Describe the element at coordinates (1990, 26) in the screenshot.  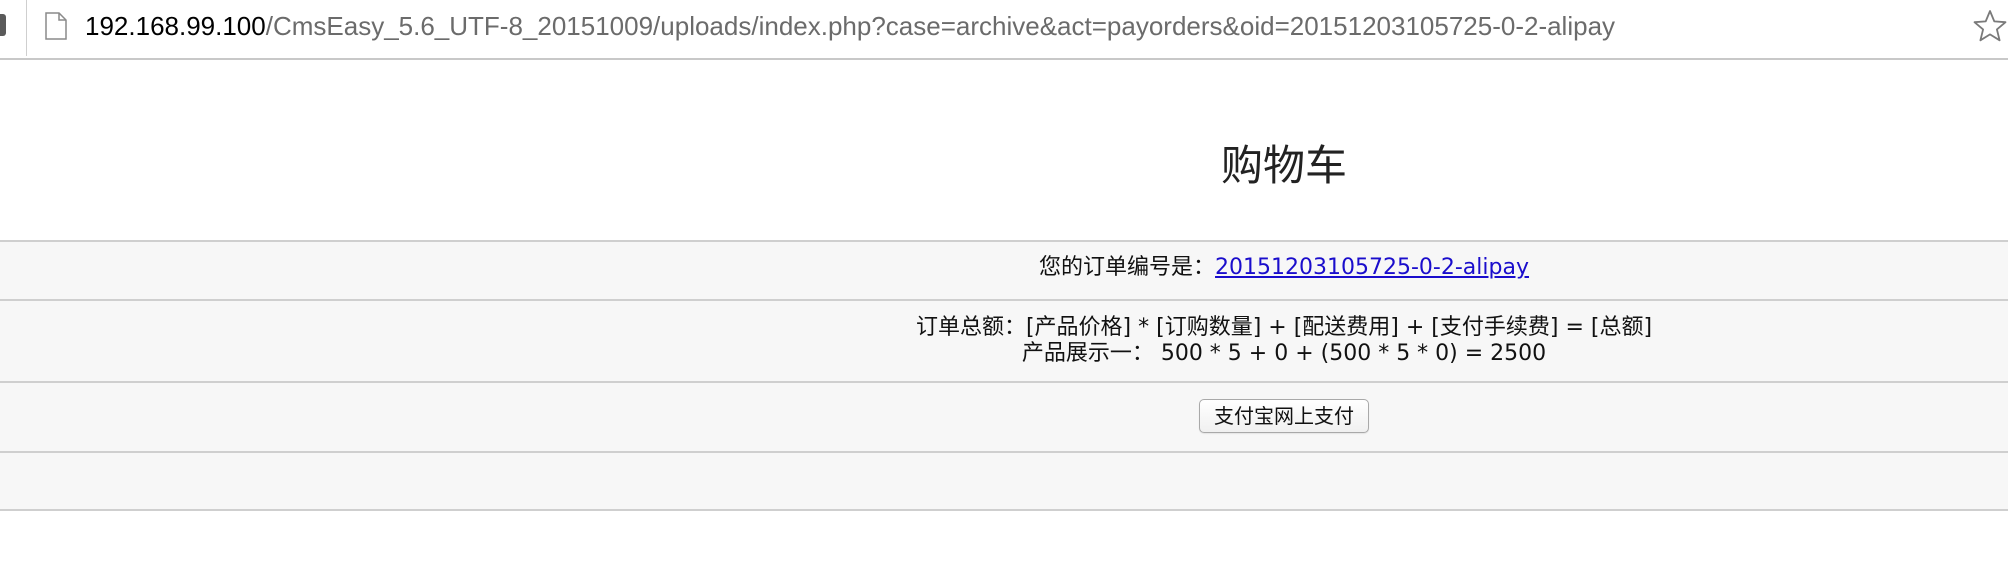
I see `star-icon` at that location.